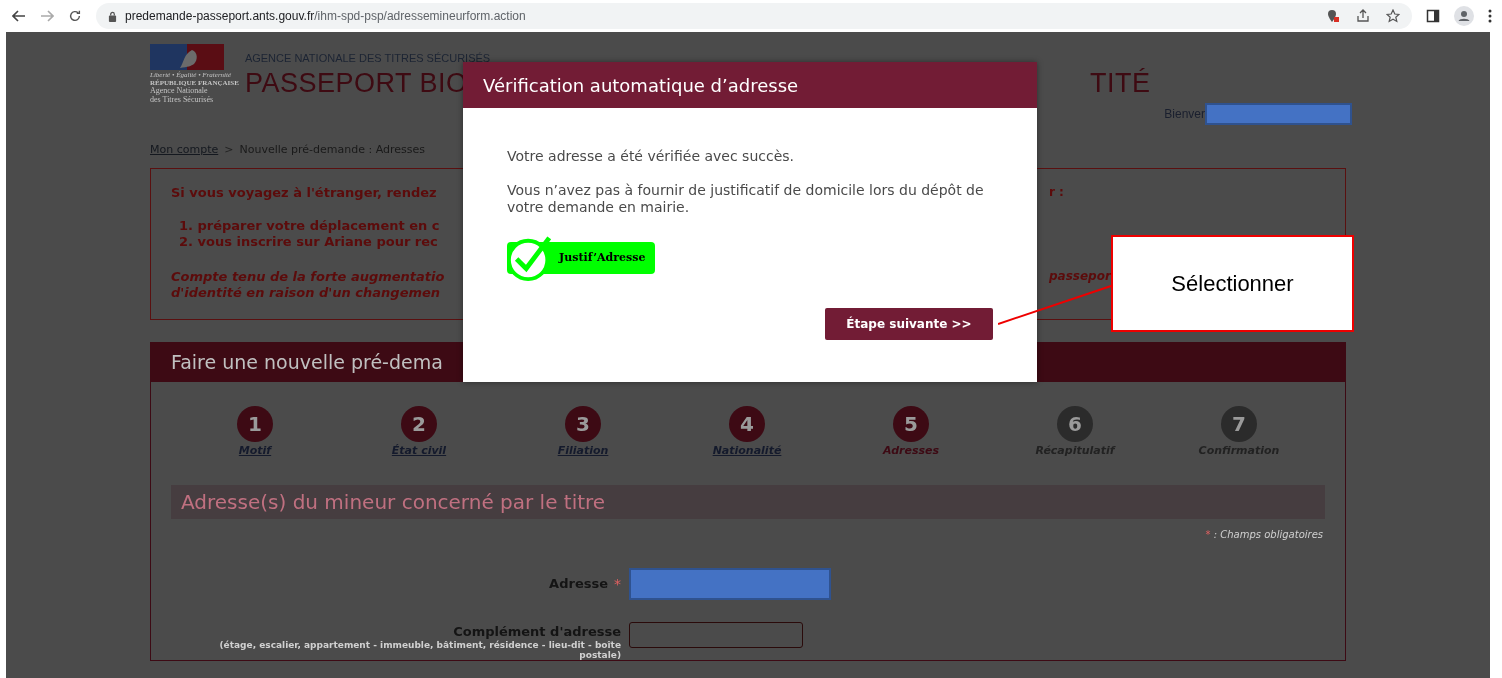 Image resolution: width=1502 pixels, height=678 pixels. Describe the element at coordinates (419, 649) in the screenshot. I see `field-hint: (étage, escalier, appartement - immeuble, bâtiment, résidence - lieu-dit - boîte postale)` at that location.